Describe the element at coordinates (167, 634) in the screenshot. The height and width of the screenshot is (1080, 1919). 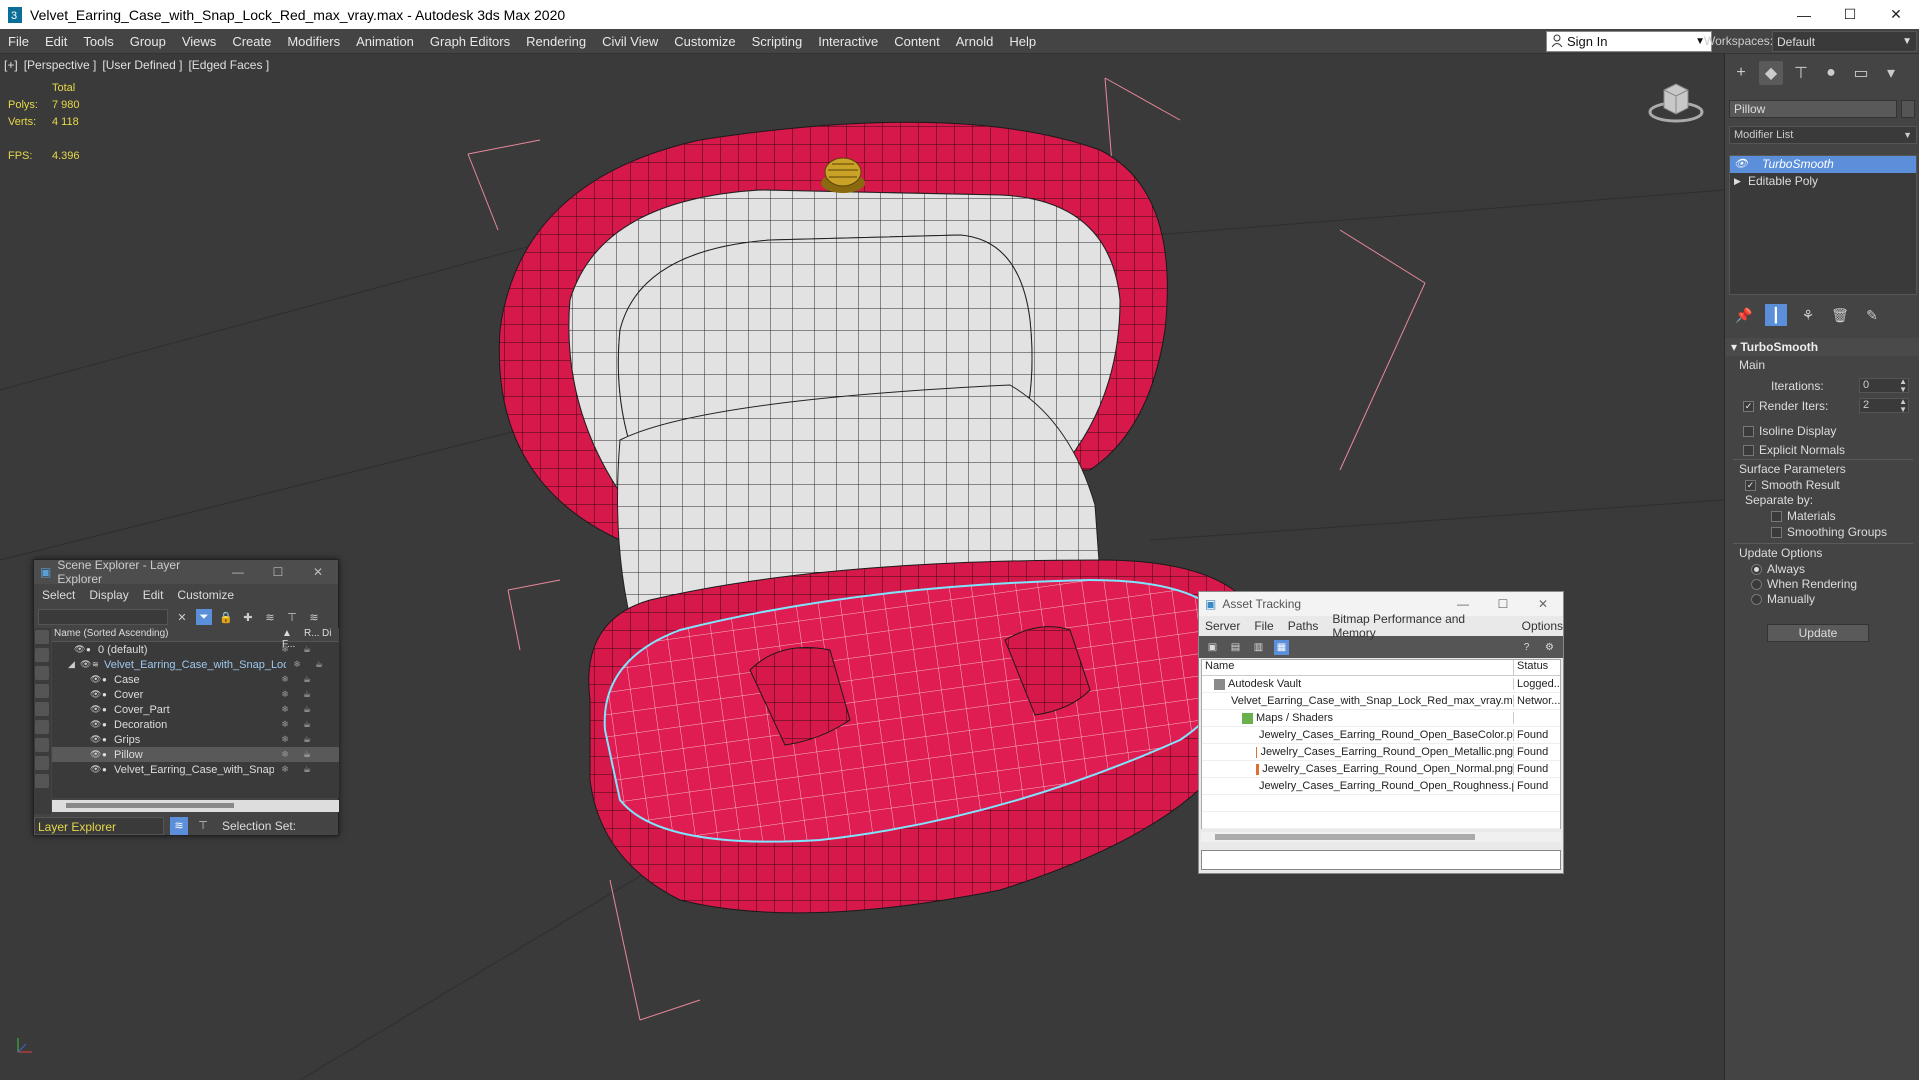
I see `col-name: Name (Sorted Ascending)` at that location.